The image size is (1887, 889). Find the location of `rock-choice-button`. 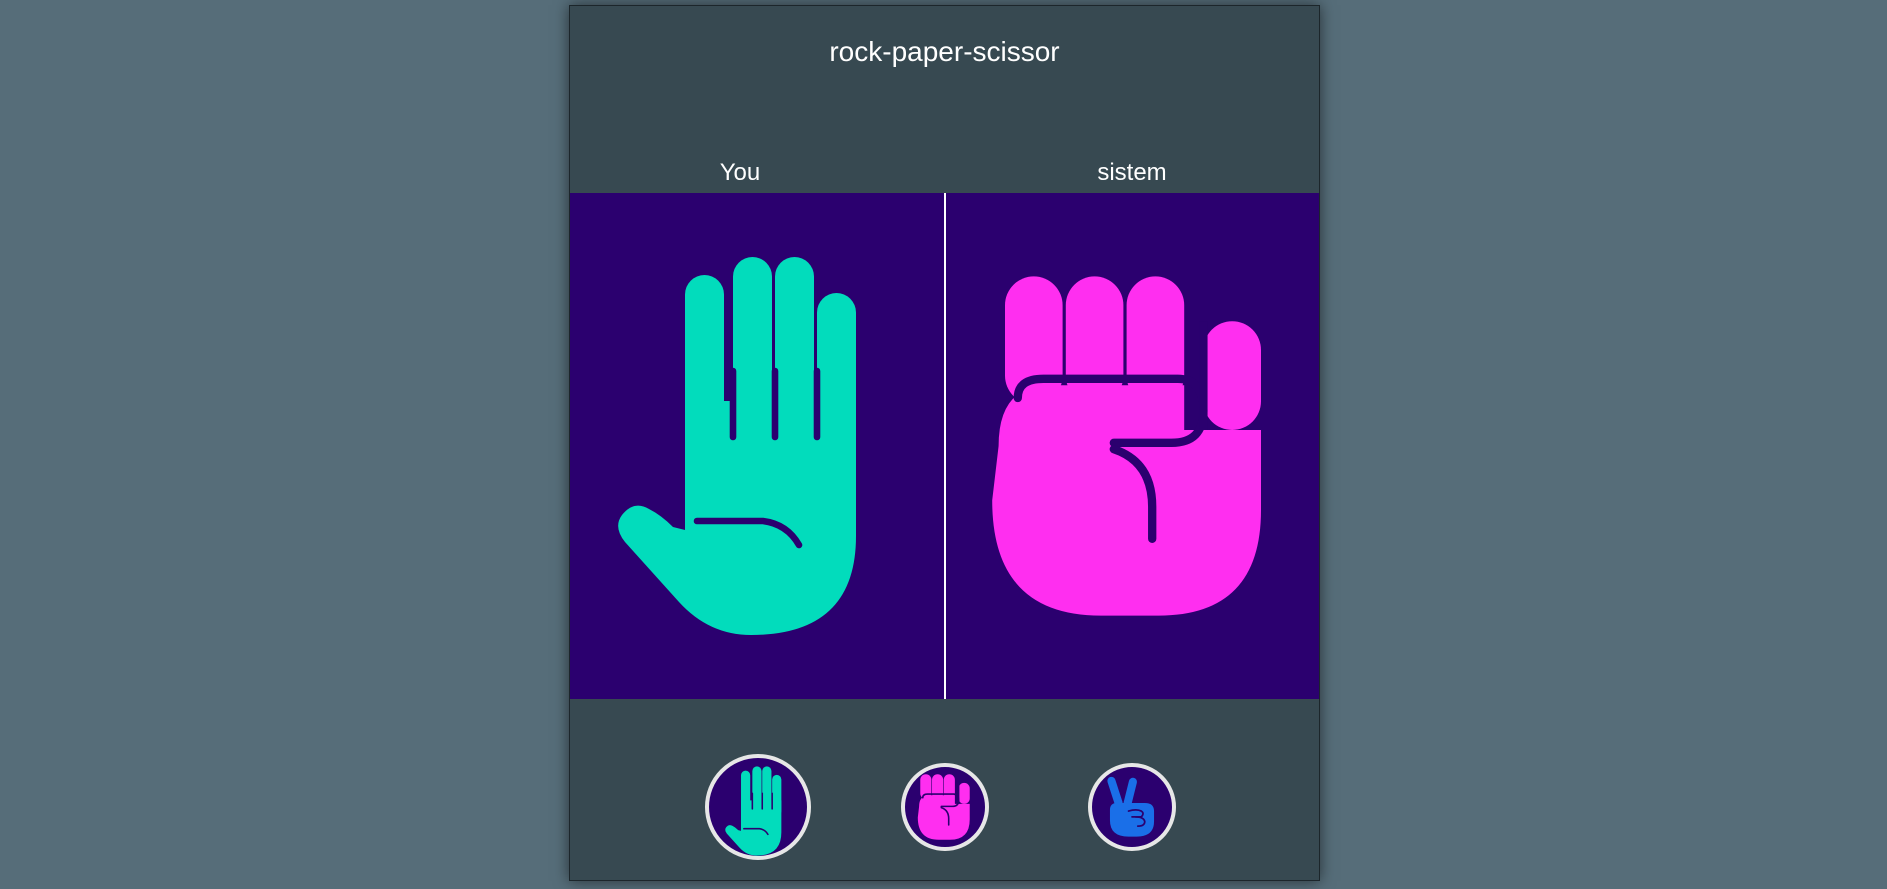

rock-choice-button is located at coordinates (945, 807).